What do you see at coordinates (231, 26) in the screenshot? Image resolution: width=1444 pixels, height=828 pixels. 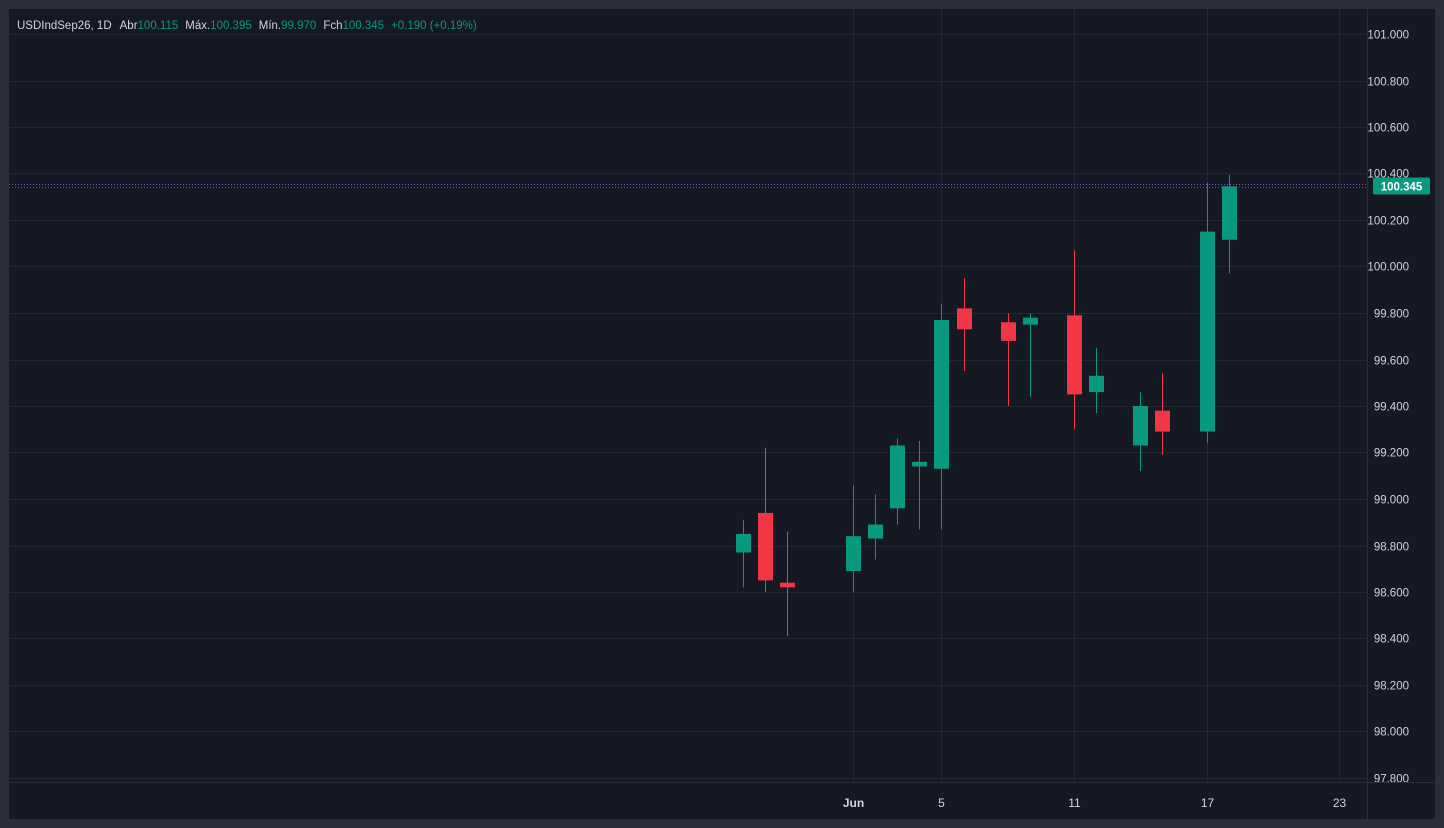 I see `high-value: 100.395` at bounding box center [231, 26].